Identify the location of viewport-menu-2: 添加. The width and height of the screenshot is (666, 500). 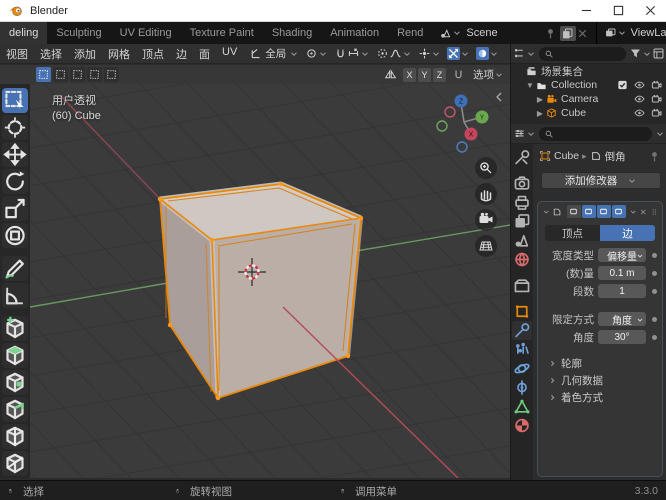
(85, 54).